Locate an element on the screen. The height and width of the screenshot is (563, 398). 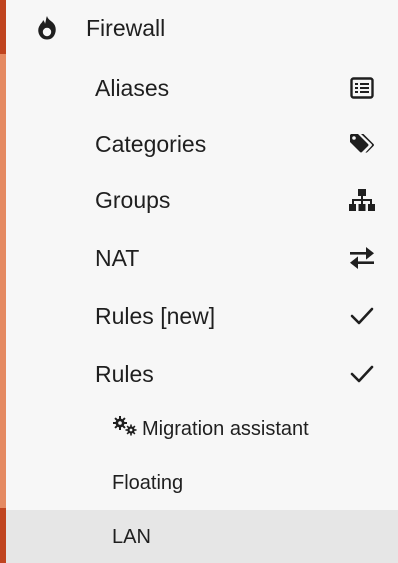
menu-subitem-lan: LAN is located at coordinates (202, 536).